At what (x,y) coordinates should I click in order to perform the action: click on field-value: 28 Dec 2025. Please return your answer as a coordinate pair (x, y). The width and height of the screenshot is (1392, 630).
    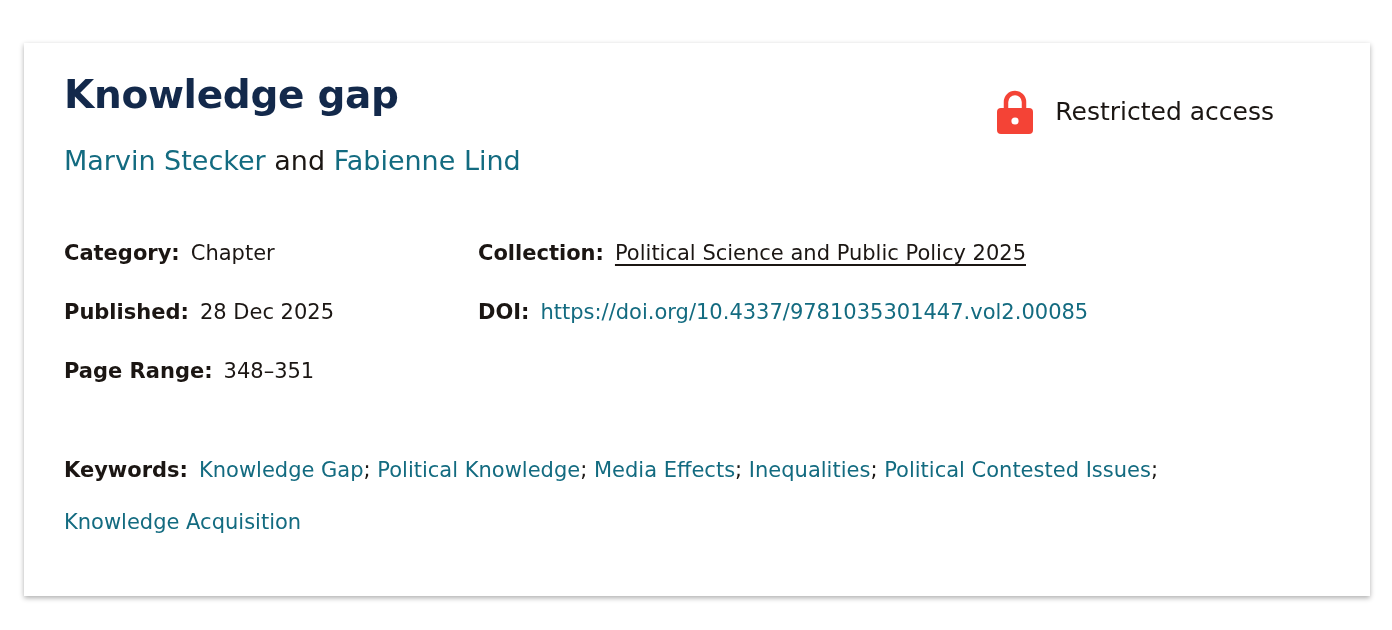
    Looking at the image, I should click on (267, 312).